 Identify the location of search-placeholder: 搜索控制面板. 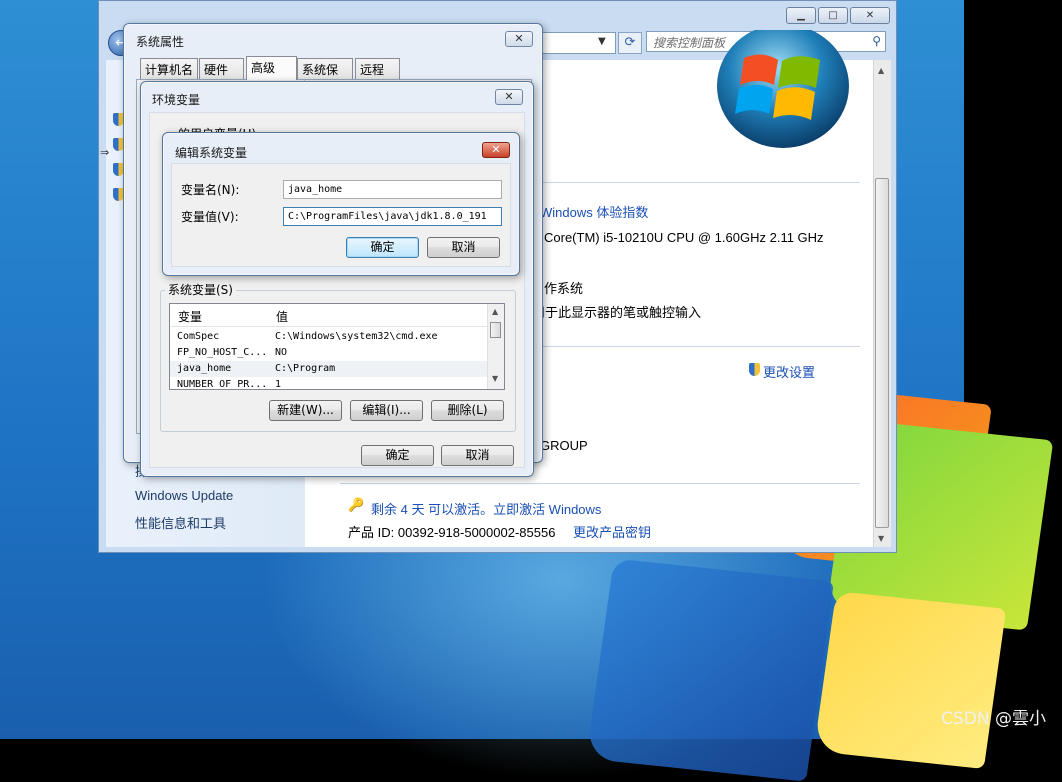
(689, 43).